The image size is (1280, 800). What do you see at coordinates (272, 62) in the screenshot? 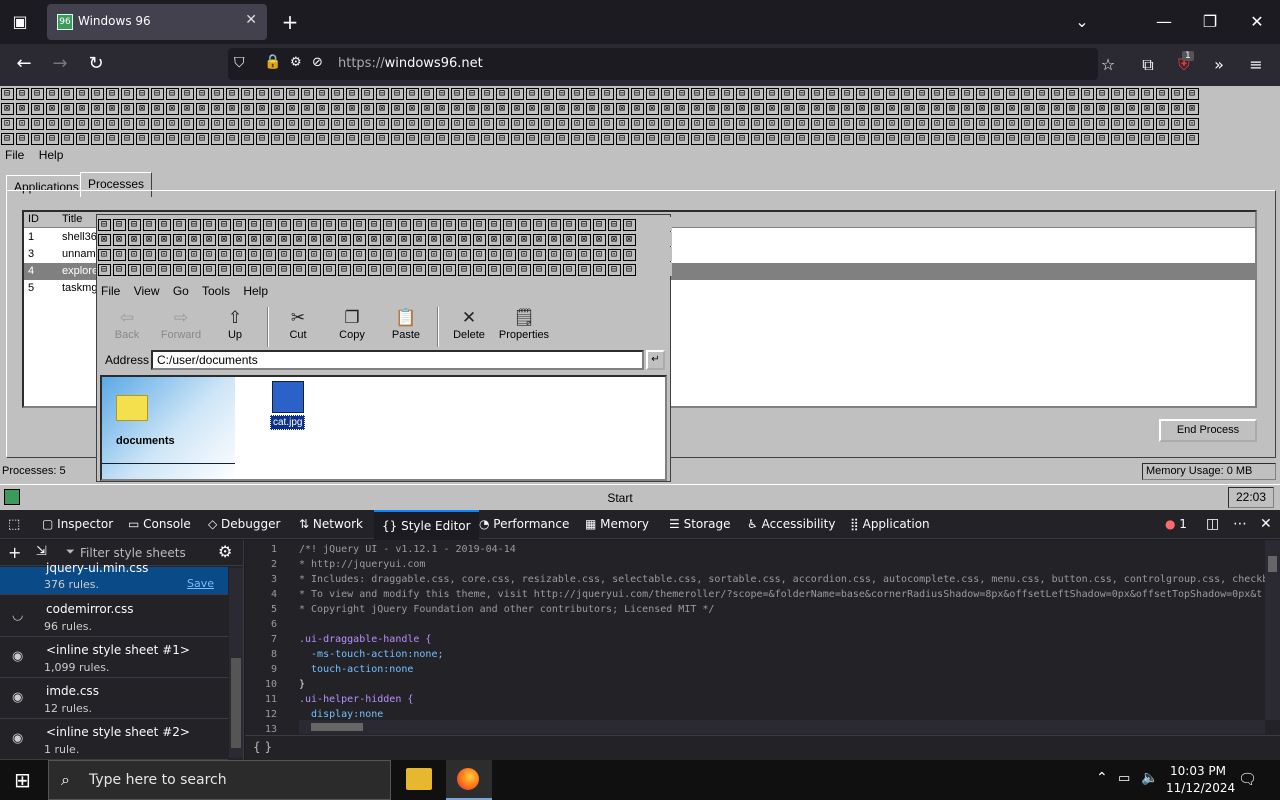
I see `lock-icon: 🔒` at bounding box center [272, 62].